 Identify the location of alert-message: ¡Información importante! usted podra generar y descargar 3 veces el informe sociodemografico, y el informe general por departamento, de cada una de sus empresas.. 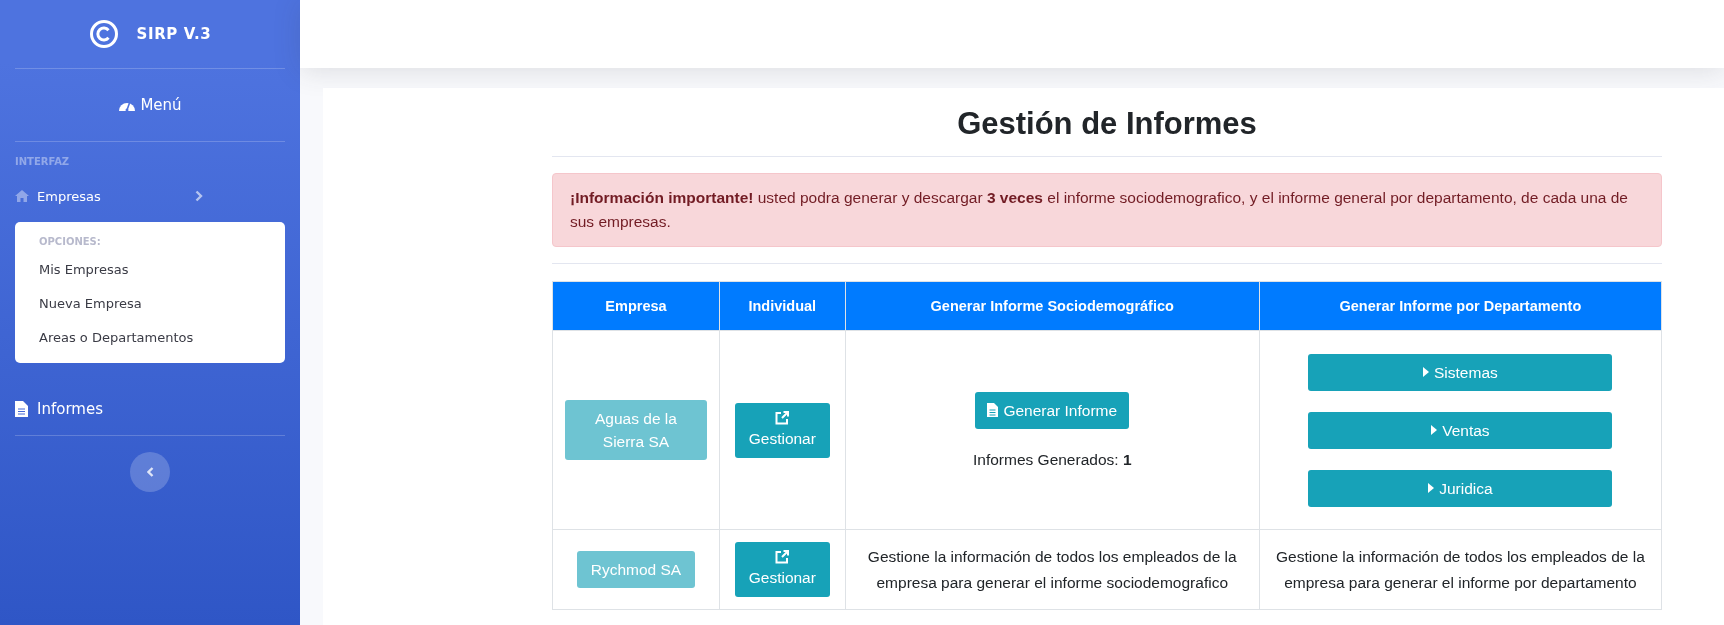
(1107, 210).